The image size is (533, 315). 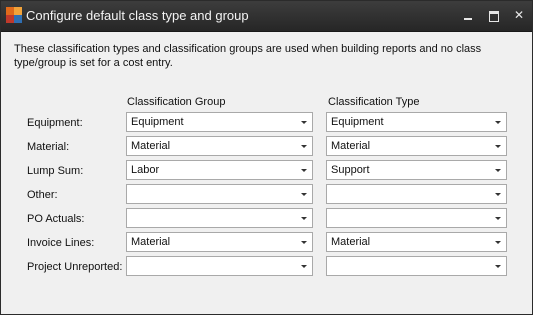 What do you see at coordinates (55, 171) in the screenshot?
I see `row-label-lump-sum: Lump Sum:` at bounding box center [55, 171].